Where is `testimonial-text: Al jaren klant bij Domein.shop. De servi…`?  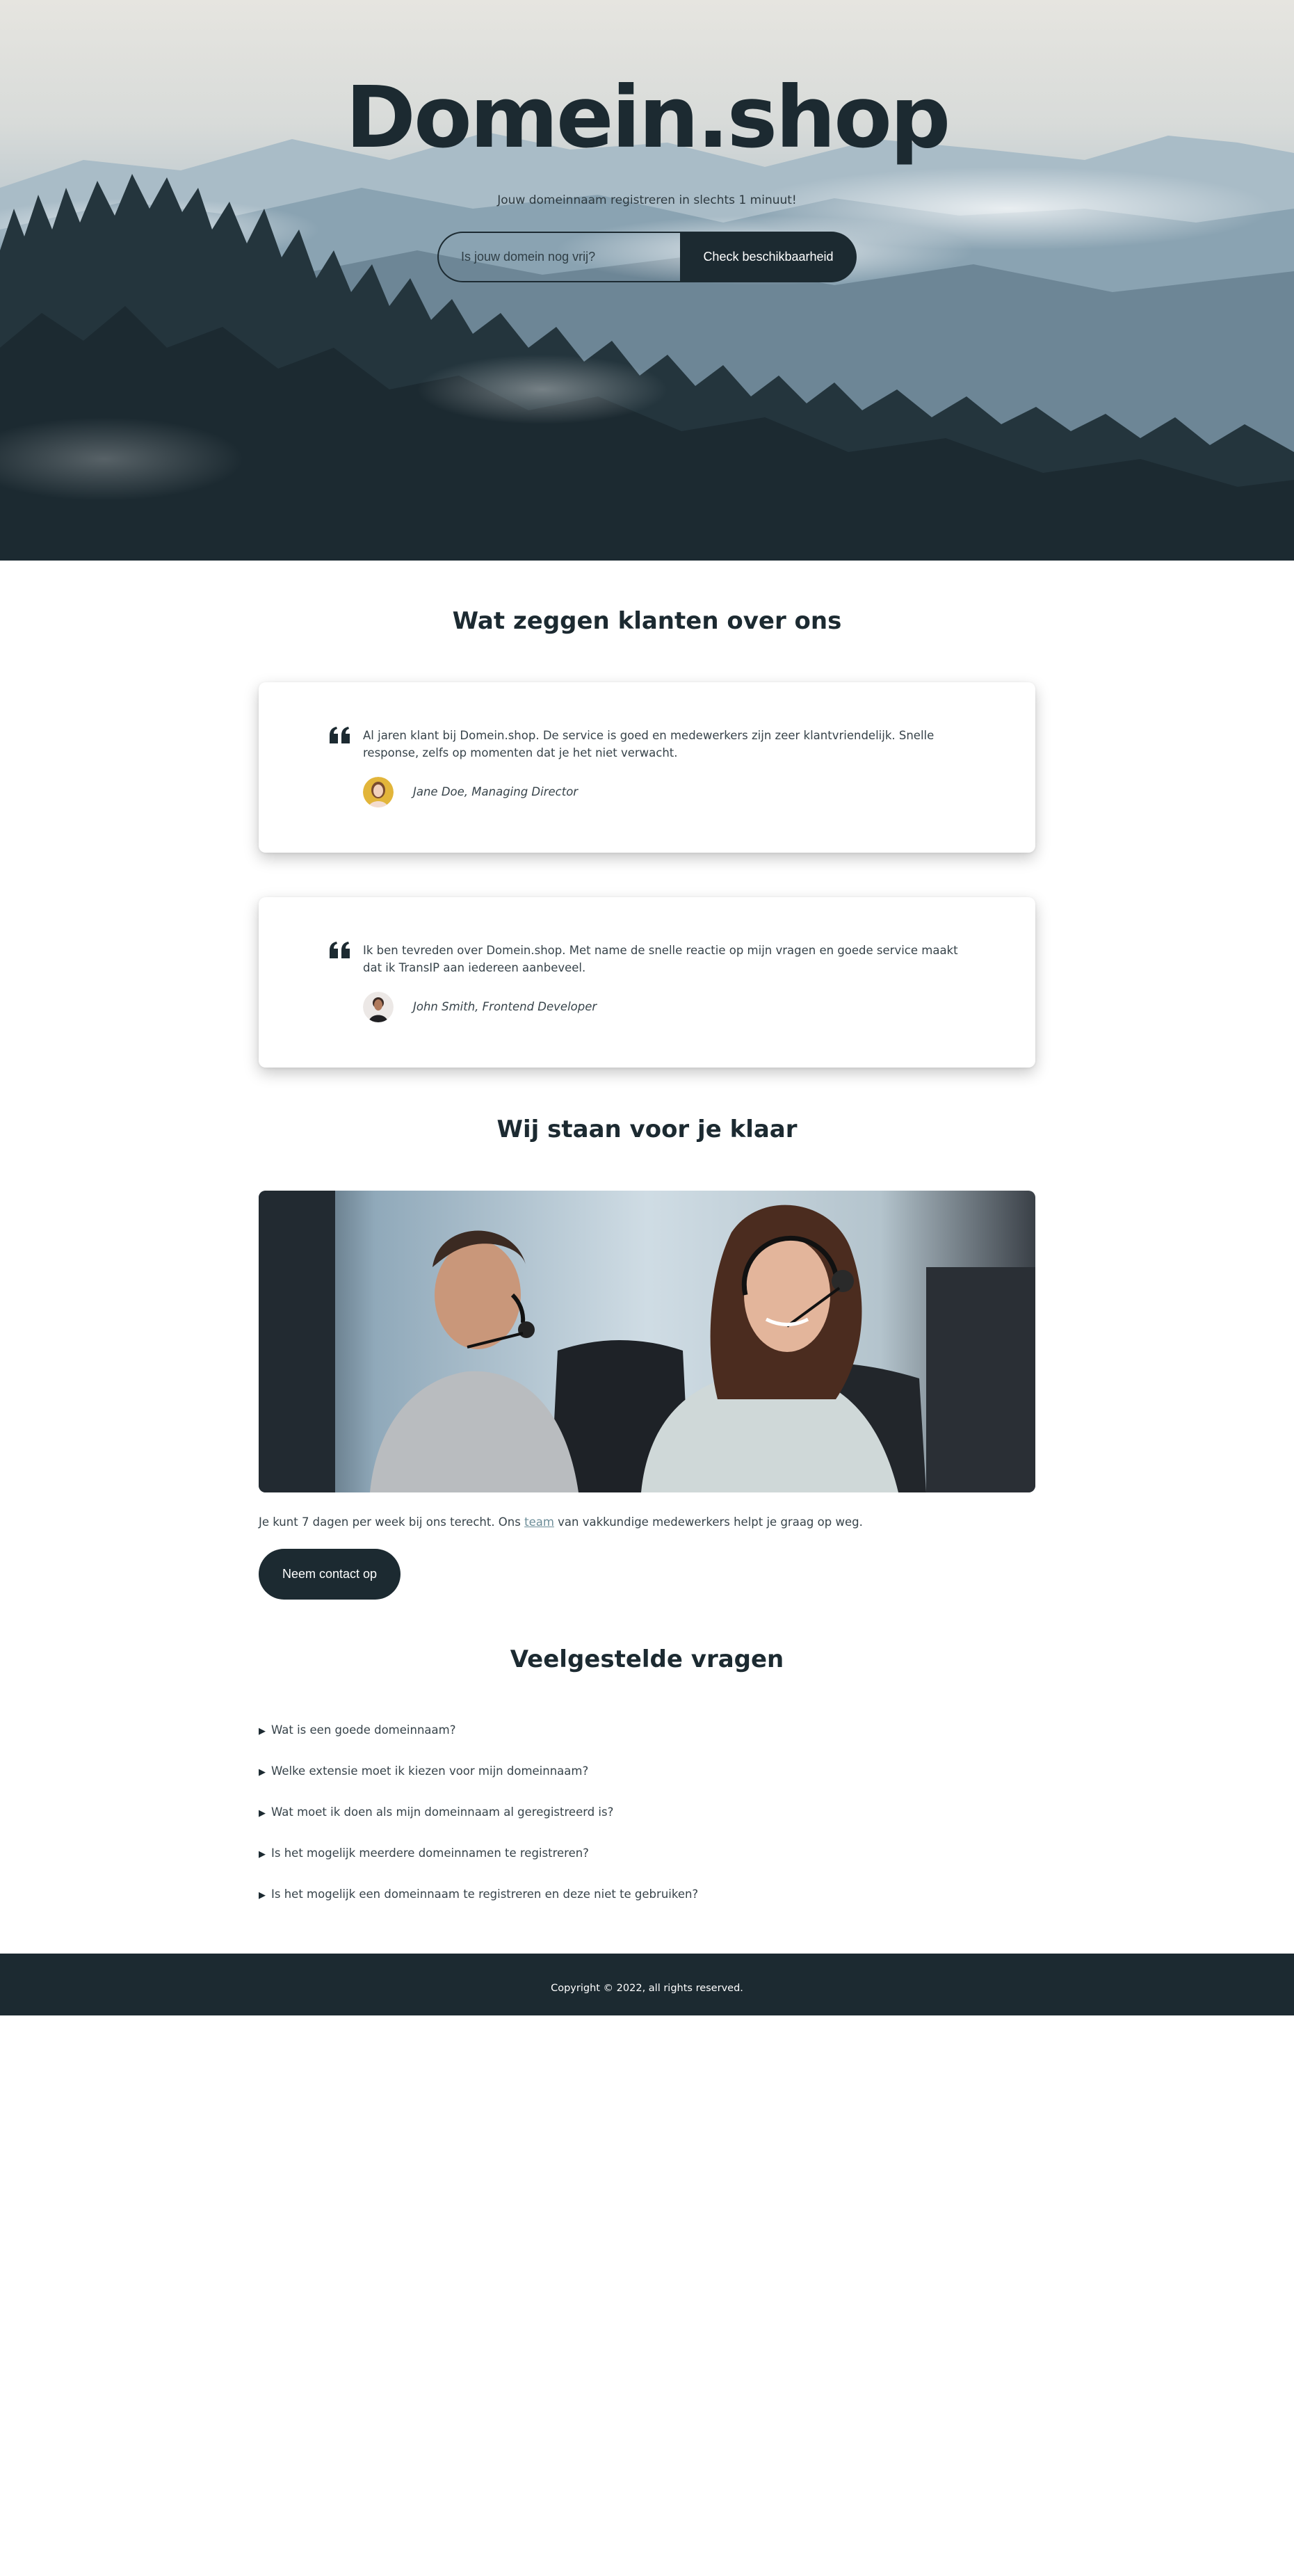 testimonial-text: Al jaren klant bij Domein.shop. De servi… is located at coordinates (649, 744).